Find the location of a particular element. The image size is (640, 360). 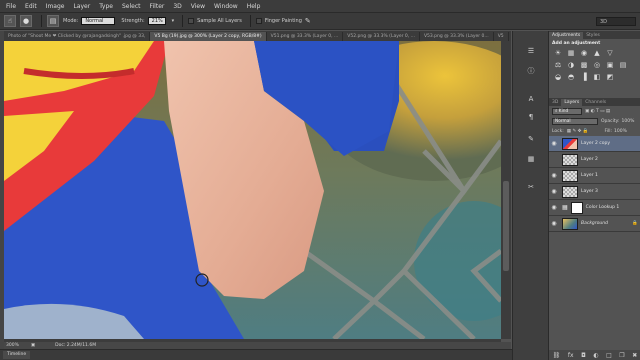

scroll-thumb is located at coordinates (506, 226).